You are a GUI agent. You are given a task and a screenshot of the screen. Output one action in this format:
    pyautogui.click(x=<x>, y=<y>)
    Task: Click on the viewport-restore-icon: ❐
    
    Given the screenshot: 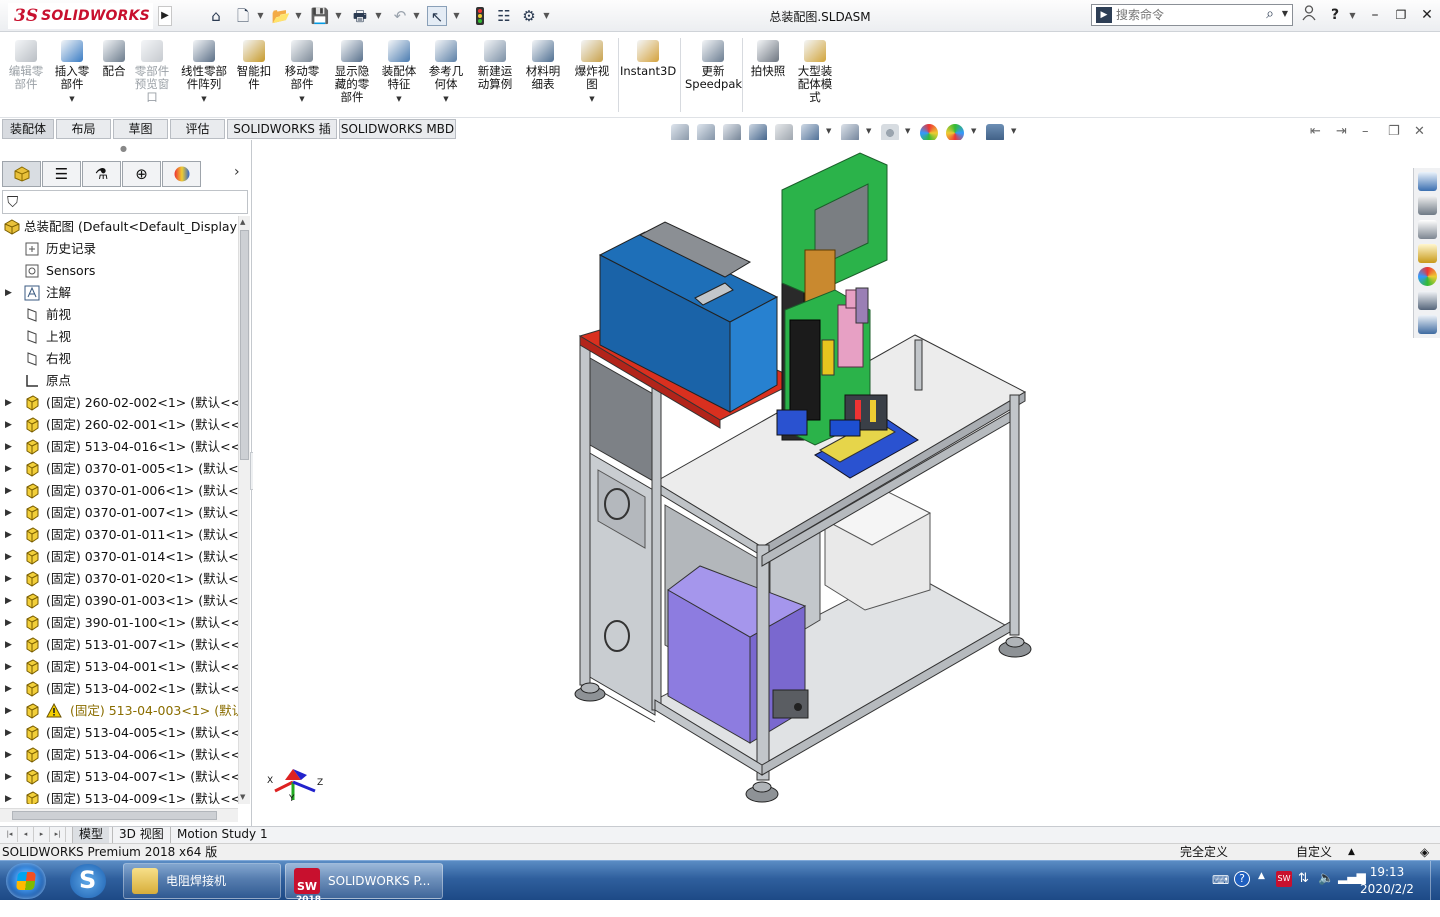 What is the action you would take?
    pyautogui.click(x=1394, y=131)
    